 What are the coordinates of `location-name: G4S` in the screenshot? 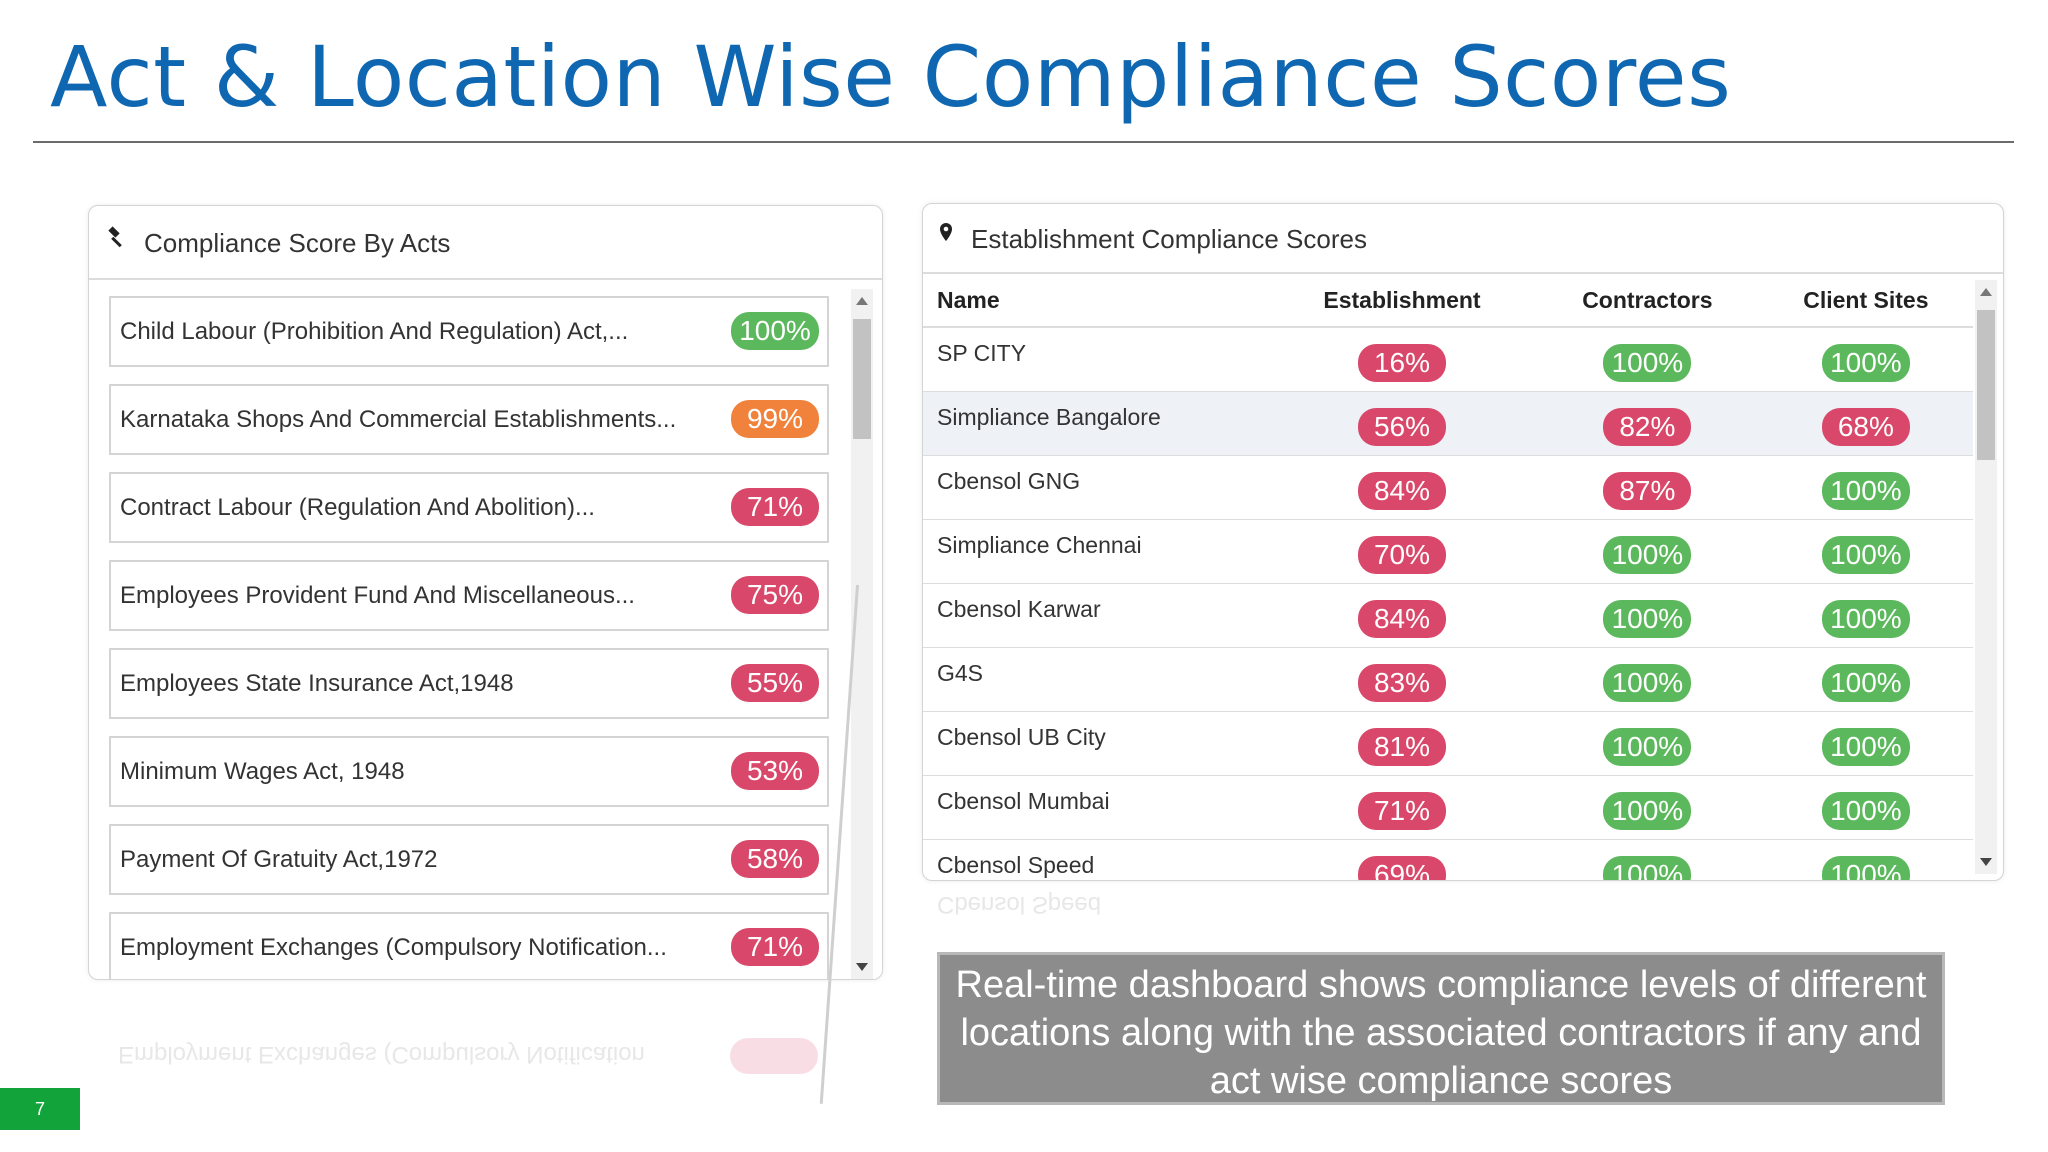 It's located at (1095, 679).